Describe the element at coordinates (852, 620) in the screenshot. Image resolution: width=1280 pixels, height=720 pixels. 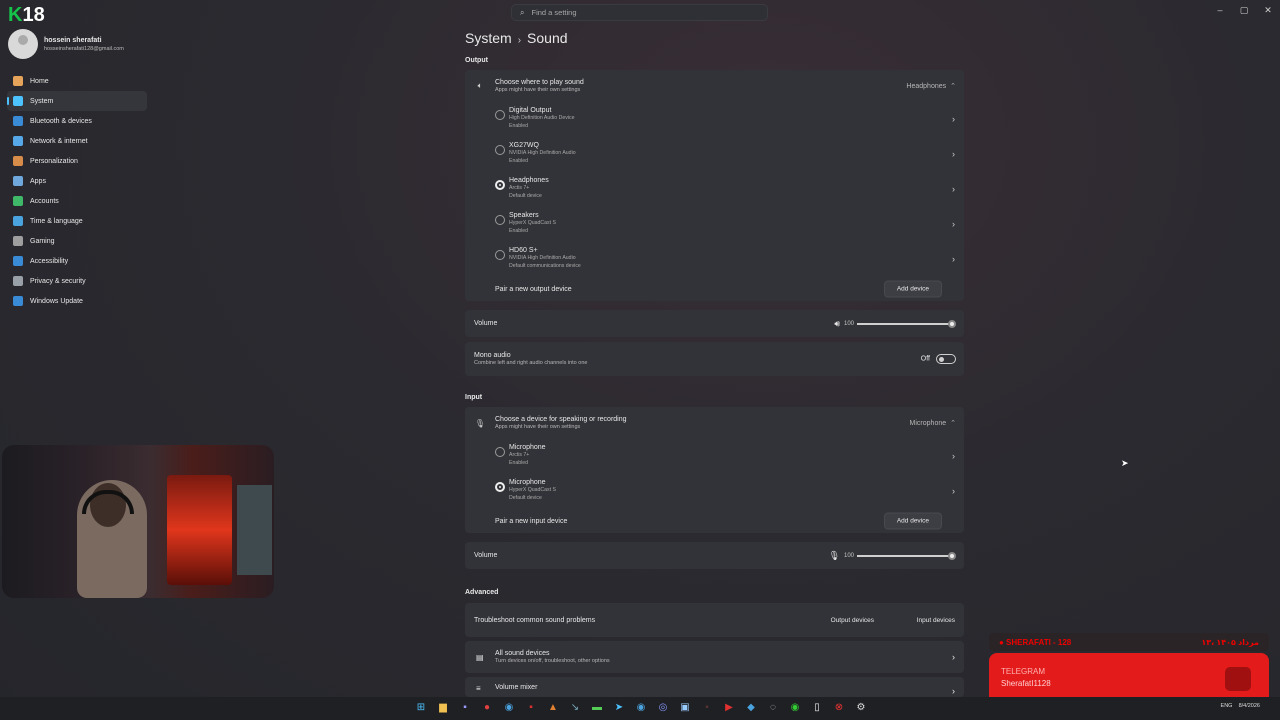
I see `output-devices-link: Output devices` at that location.